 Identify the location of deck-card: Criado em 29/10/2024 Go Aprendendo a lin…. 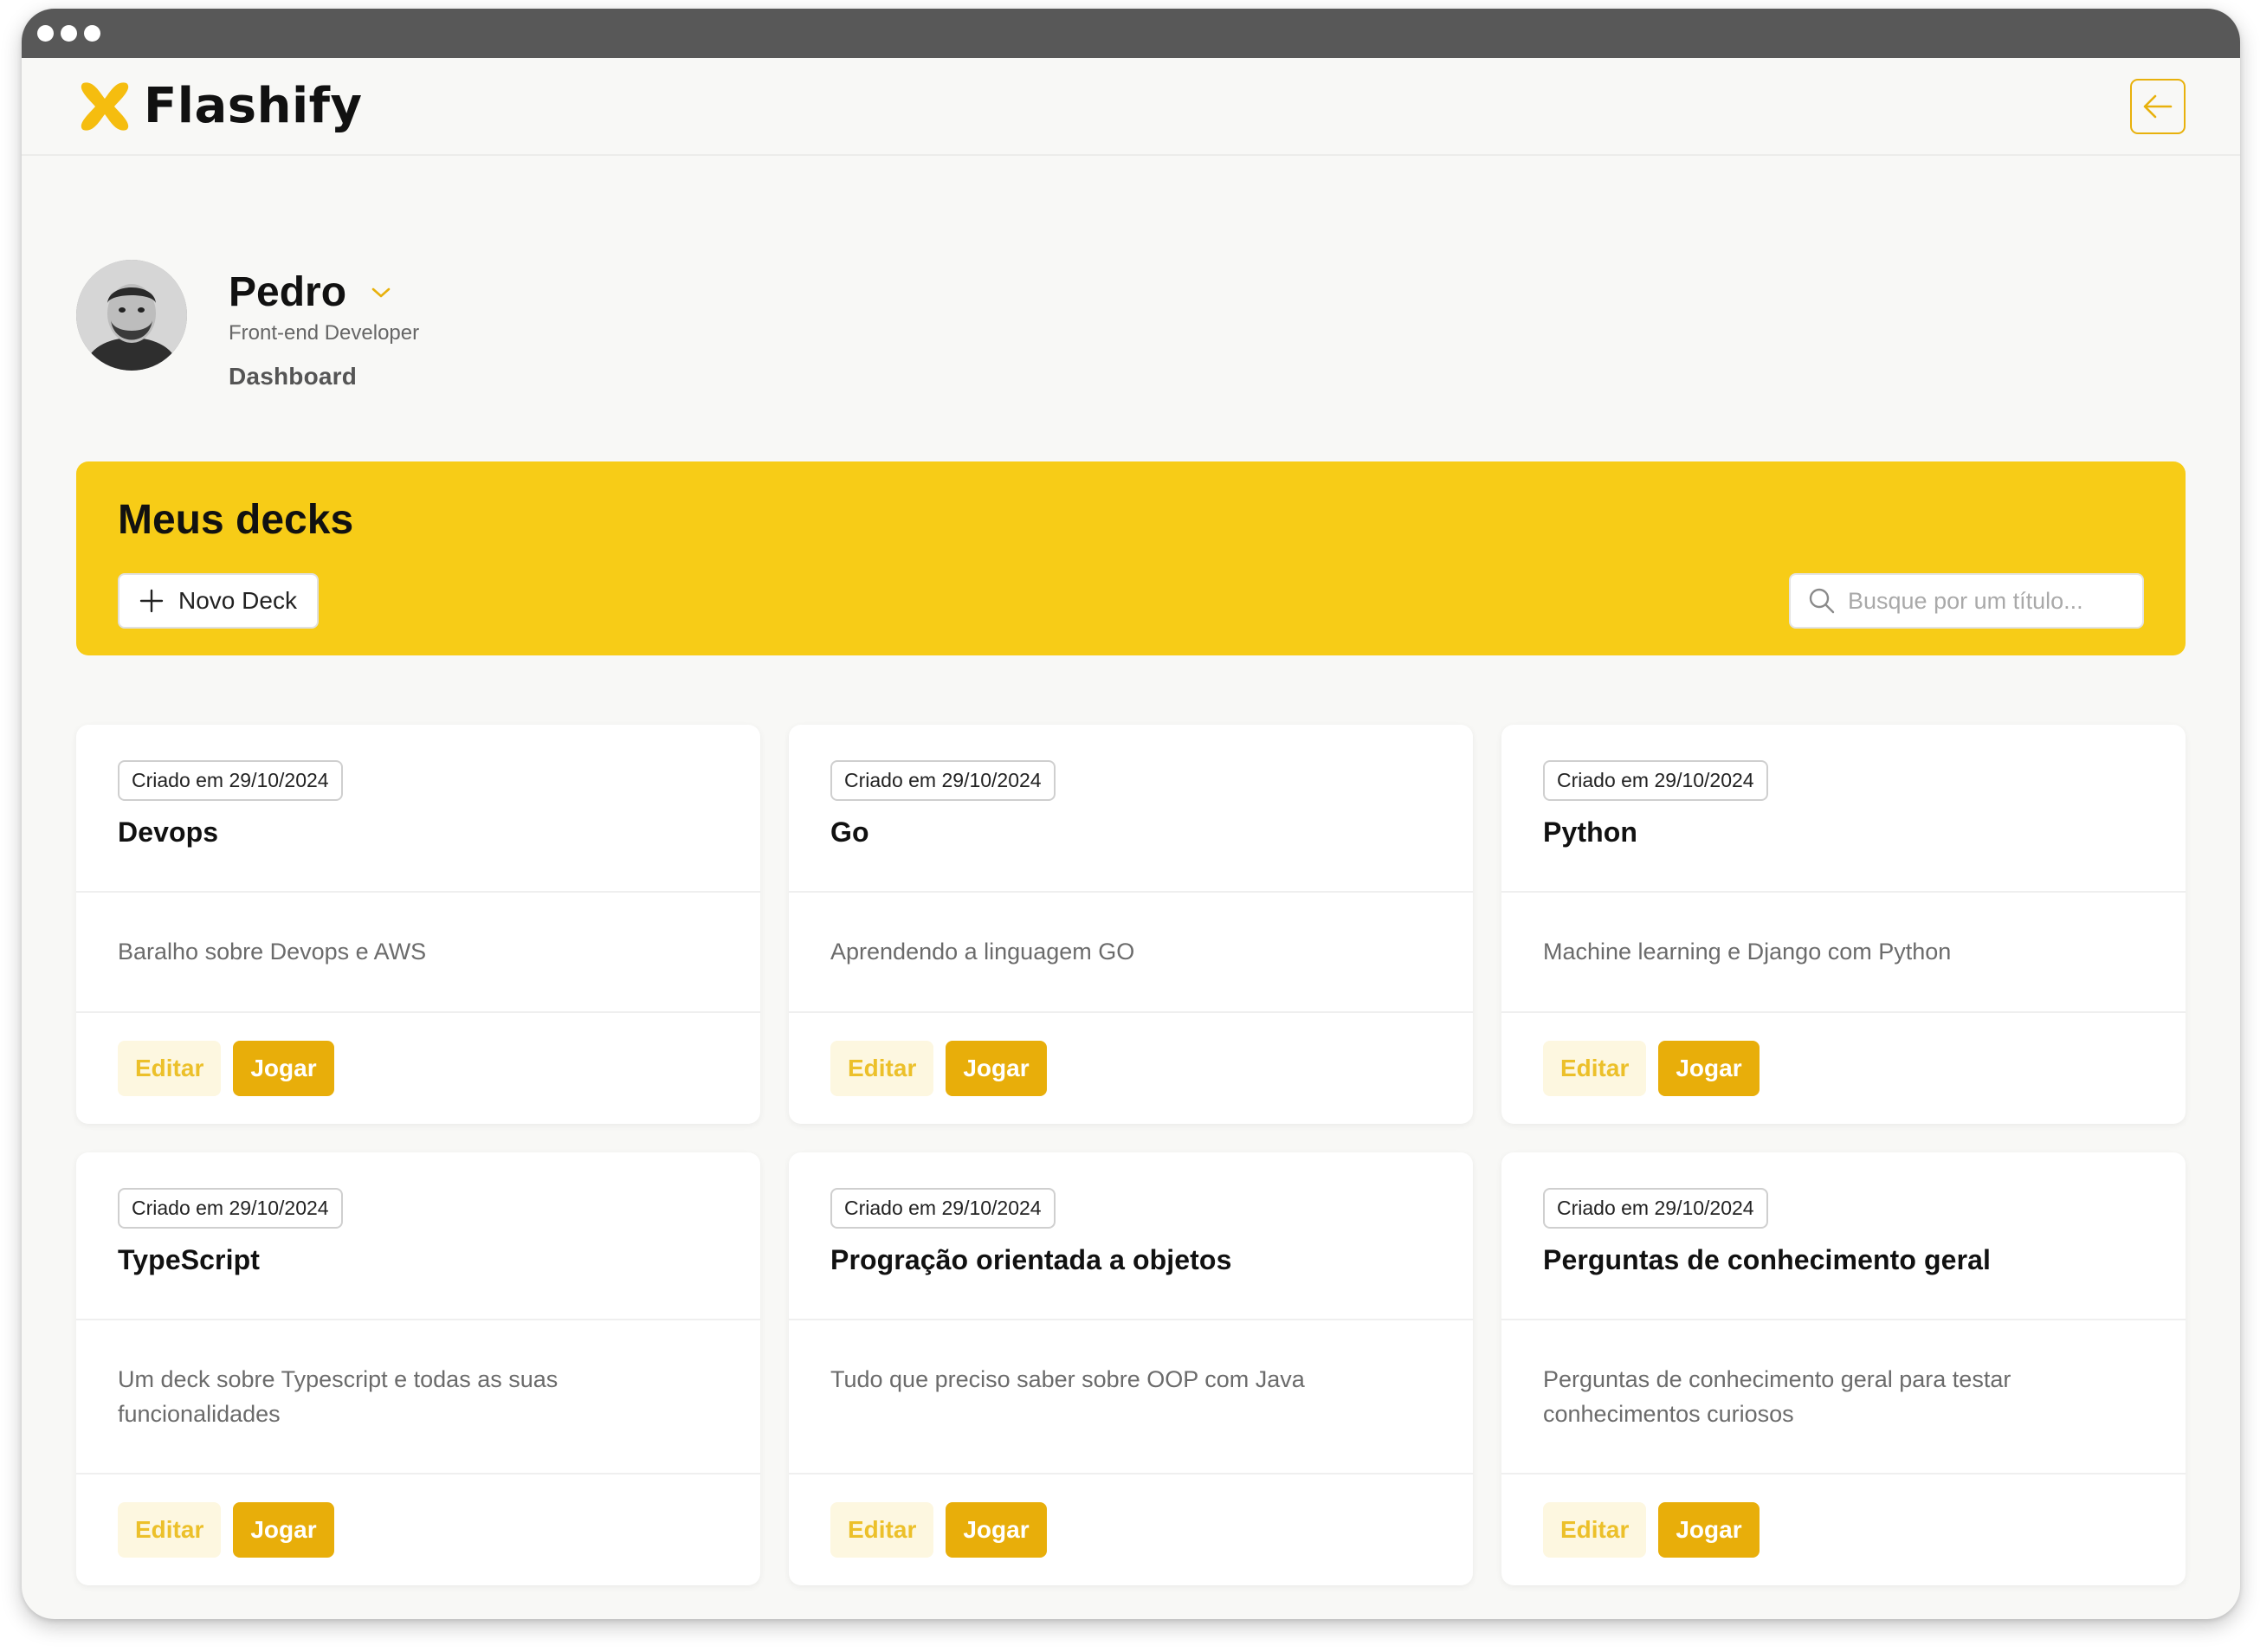
(1131, 925).